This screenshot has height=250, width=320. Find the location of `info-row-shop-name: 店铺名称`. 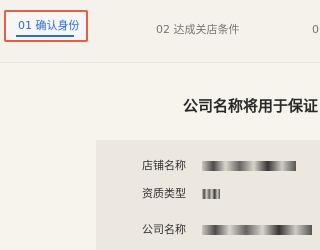

info-row-shop-name: 店铺名称 is located at coordinates (219, 166).